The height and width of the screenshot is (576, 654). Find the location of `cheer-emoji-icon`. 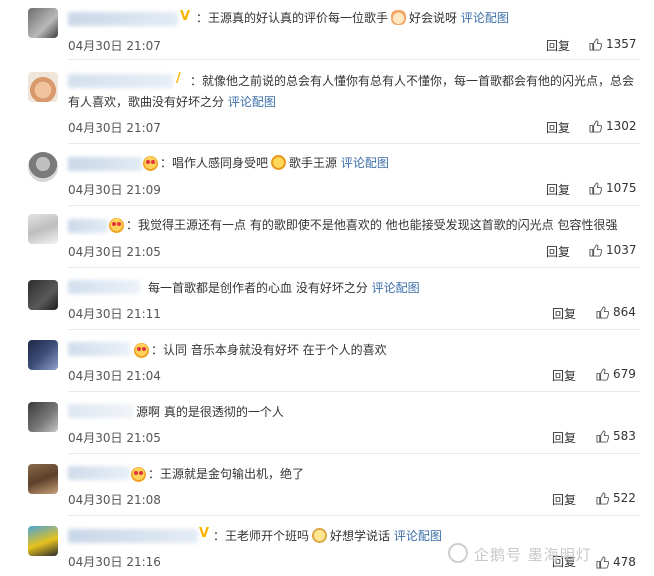

cheer-emoji-icon is located at coordinates (279, 162).